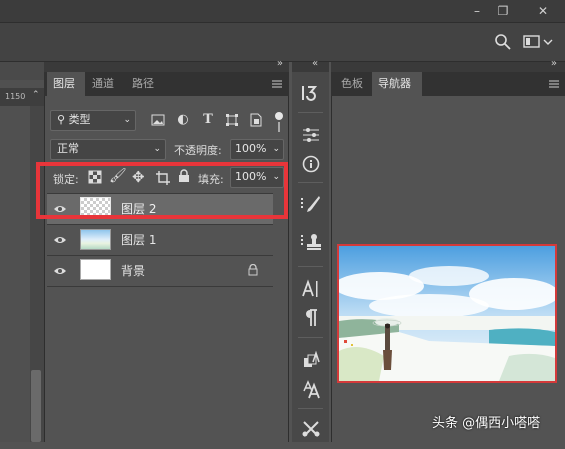 The height and width of the screenshot is (449, 565). What do you see at coordinates (253, 271) in the screenshot?
I see `lock-icon` at bounding box center [253, 271].